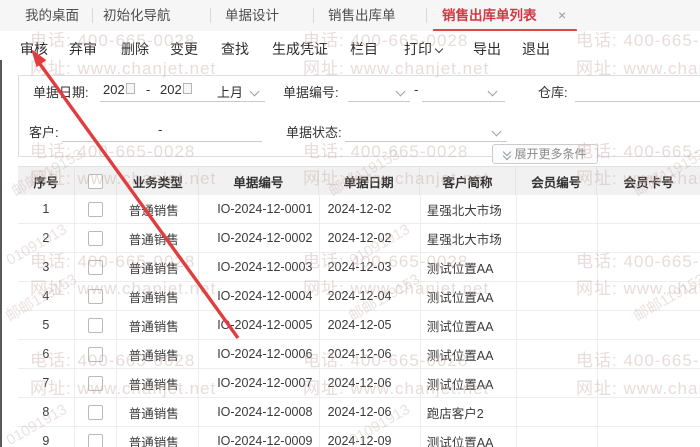 The image size is (700, 447). Describe the element at coordinates (171, 89) in the screenshot. I see `date-to-value: 202` at that location.